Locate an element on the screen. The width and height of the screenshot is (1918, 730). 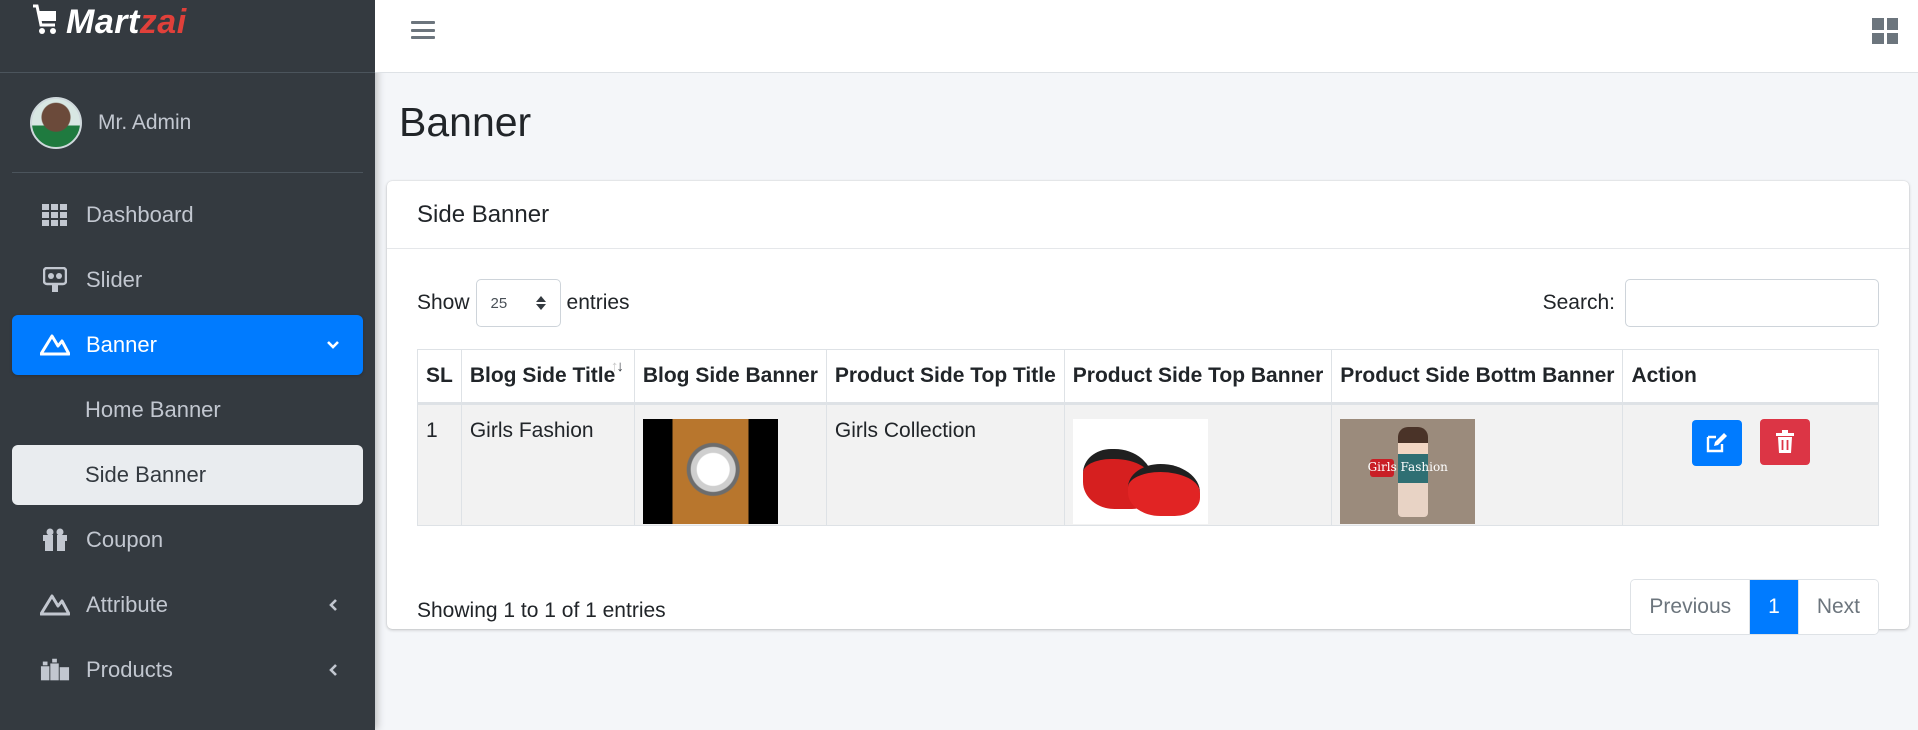
sidebar-item-label: Coupon is located at coordinates (125, 539).